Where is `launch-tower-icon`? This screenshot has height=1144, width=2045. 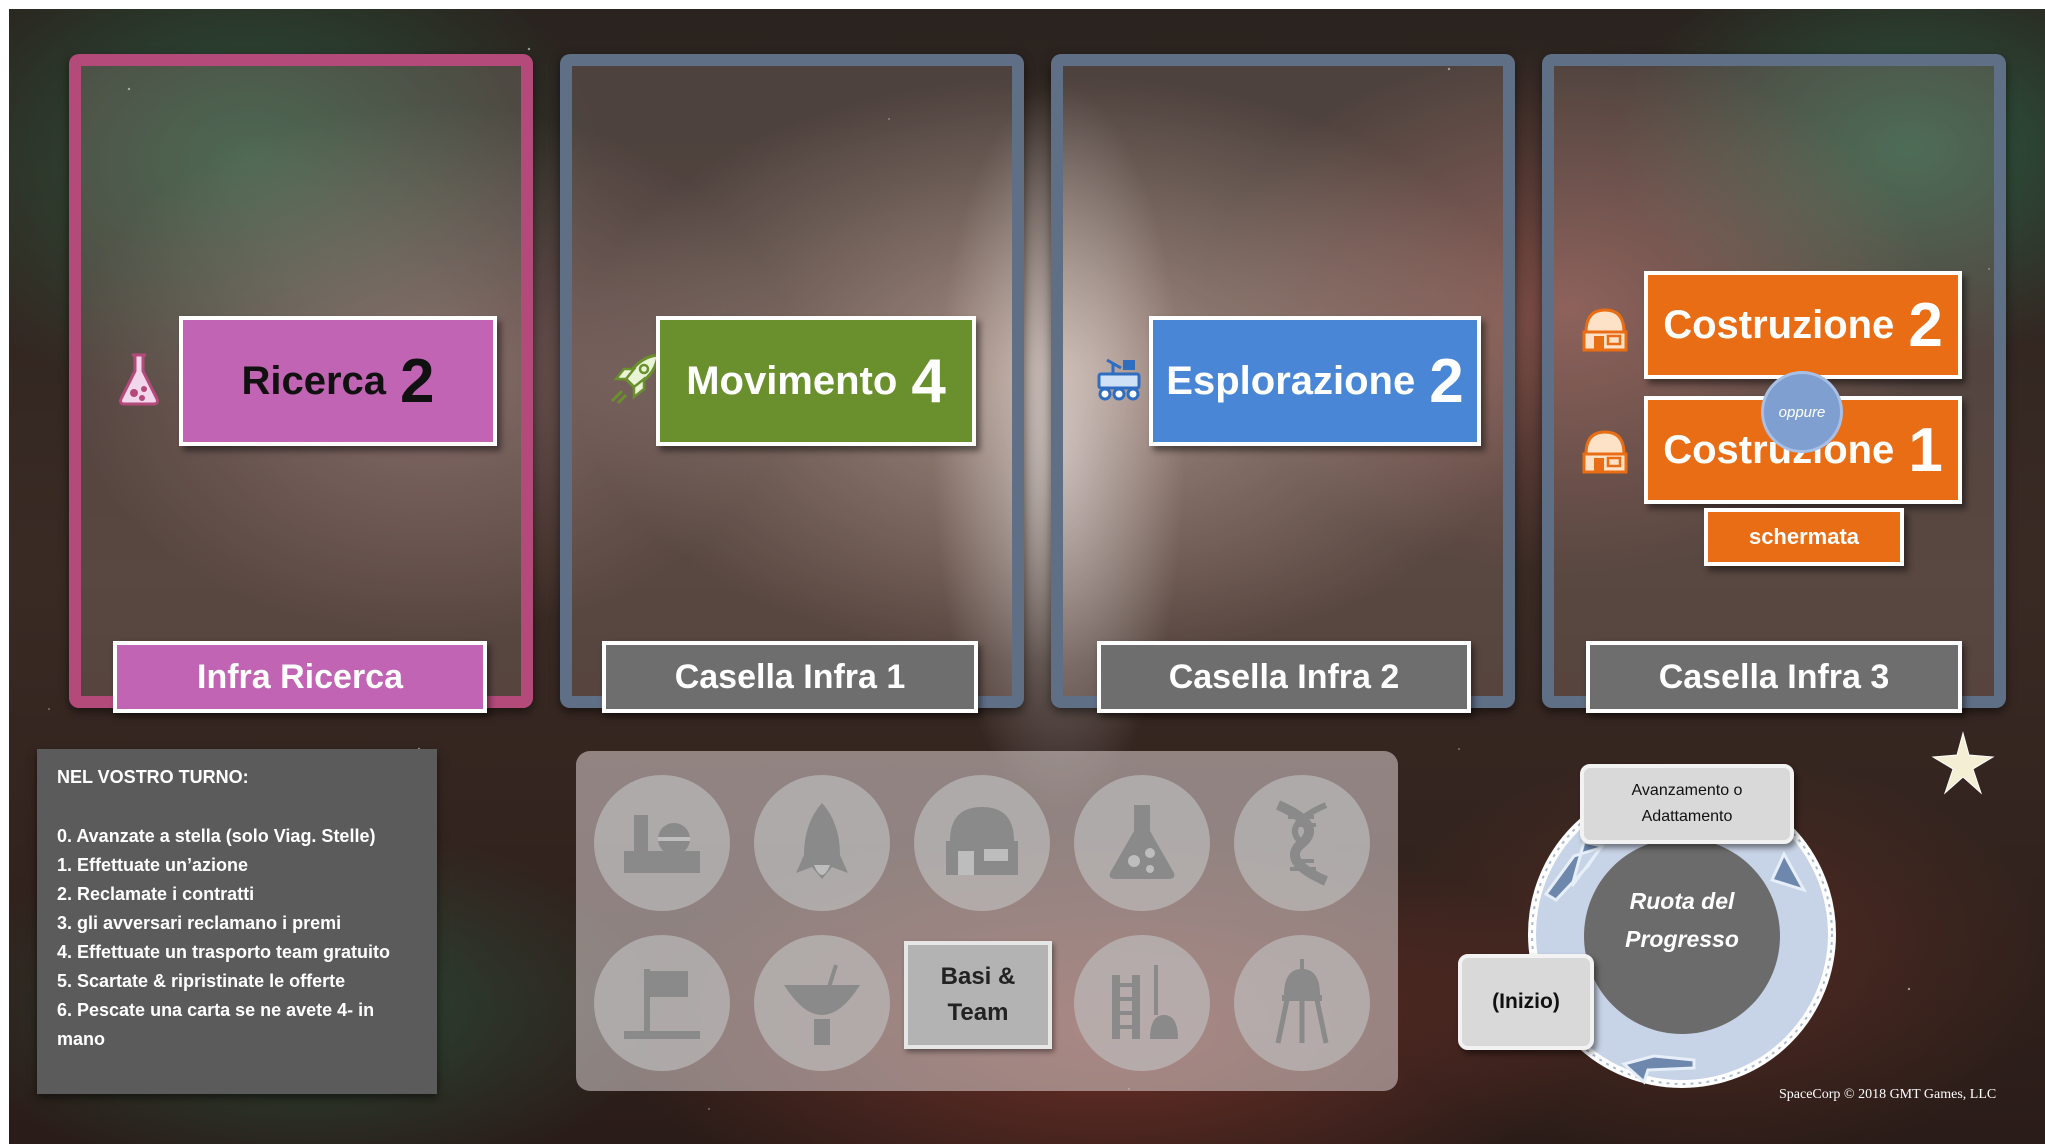
launch-tower-icon is located at coordinates (1145, 1002).